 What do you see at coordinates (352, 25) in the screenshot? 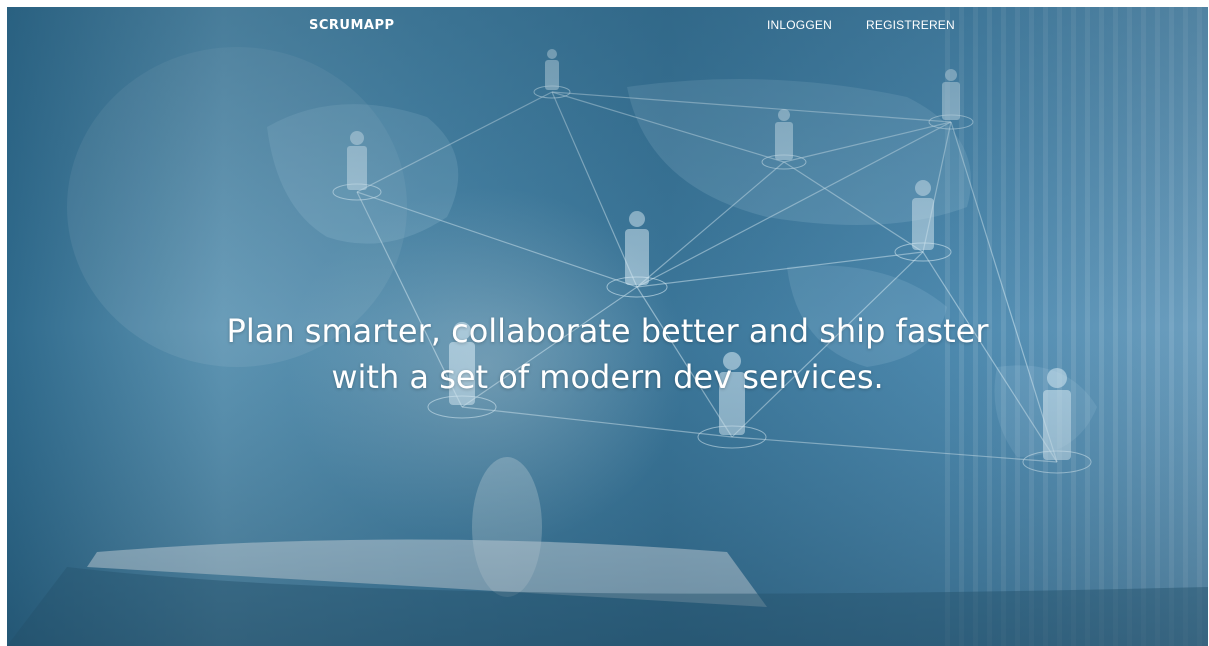
I see `brand-logo: SCRUMAPP` at bounding box center [352, 25].